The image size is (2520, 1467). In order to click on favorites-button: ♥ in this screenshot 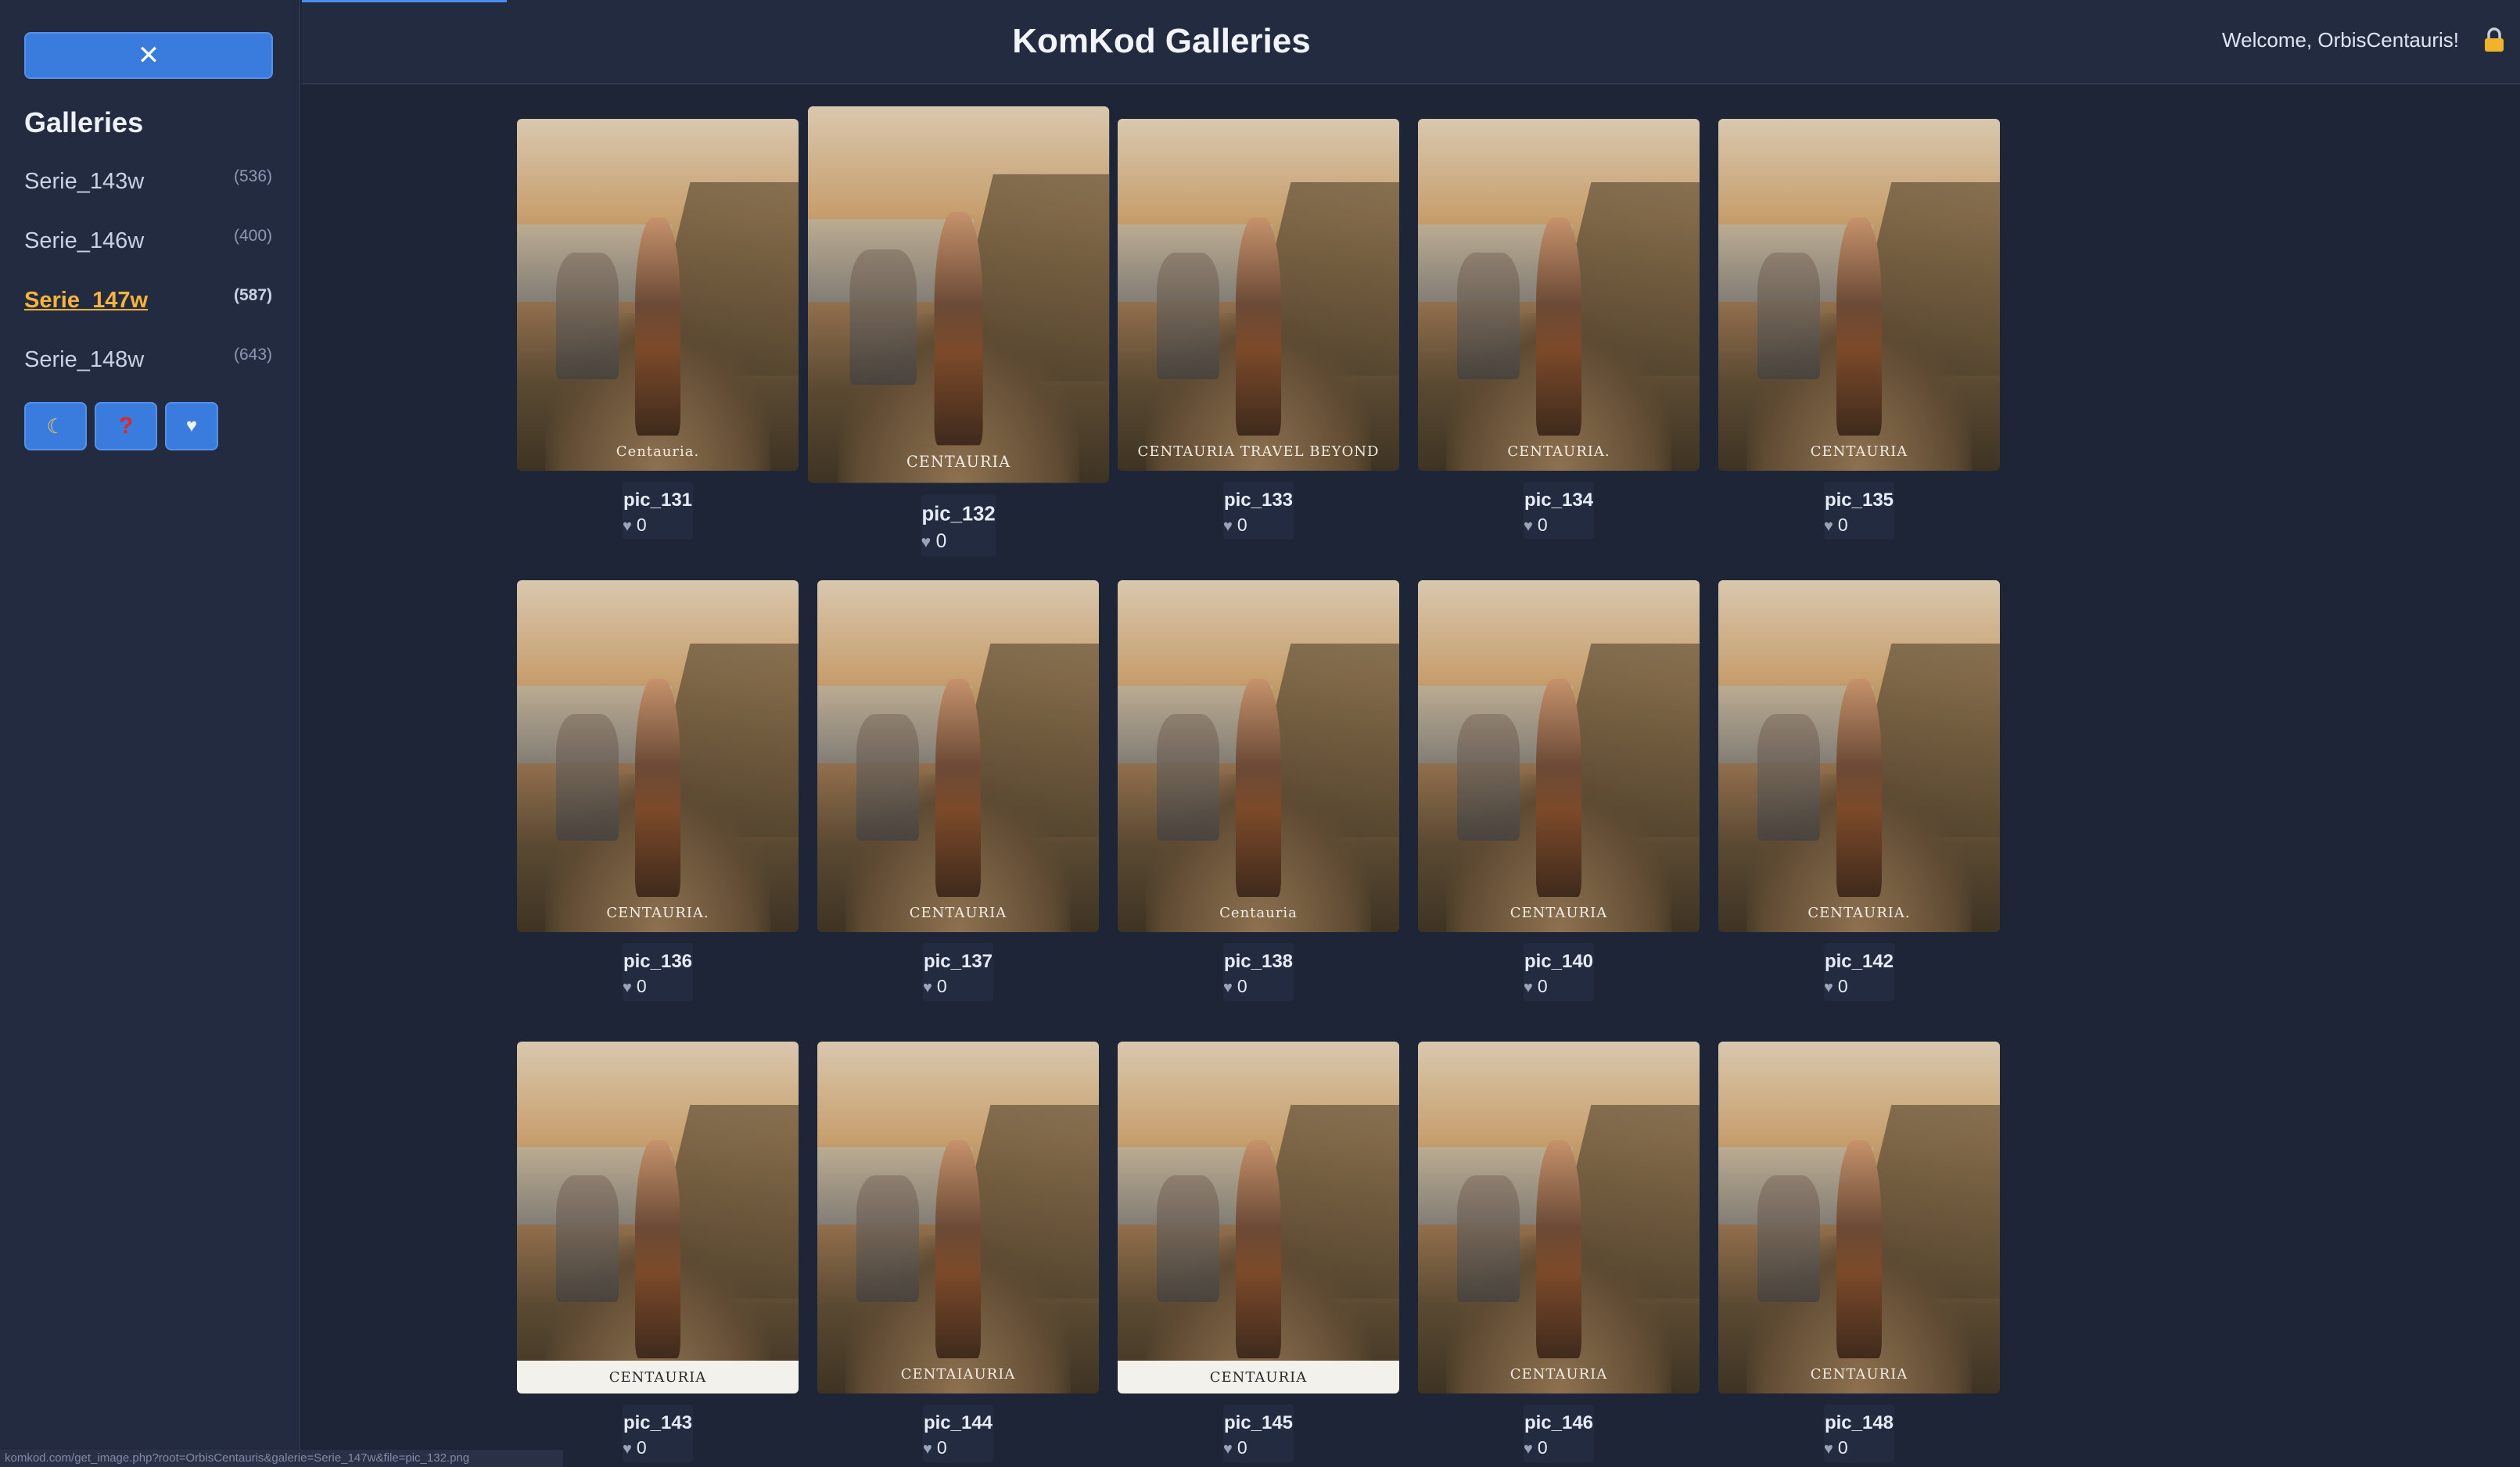, I will do `click(191, 426)`.